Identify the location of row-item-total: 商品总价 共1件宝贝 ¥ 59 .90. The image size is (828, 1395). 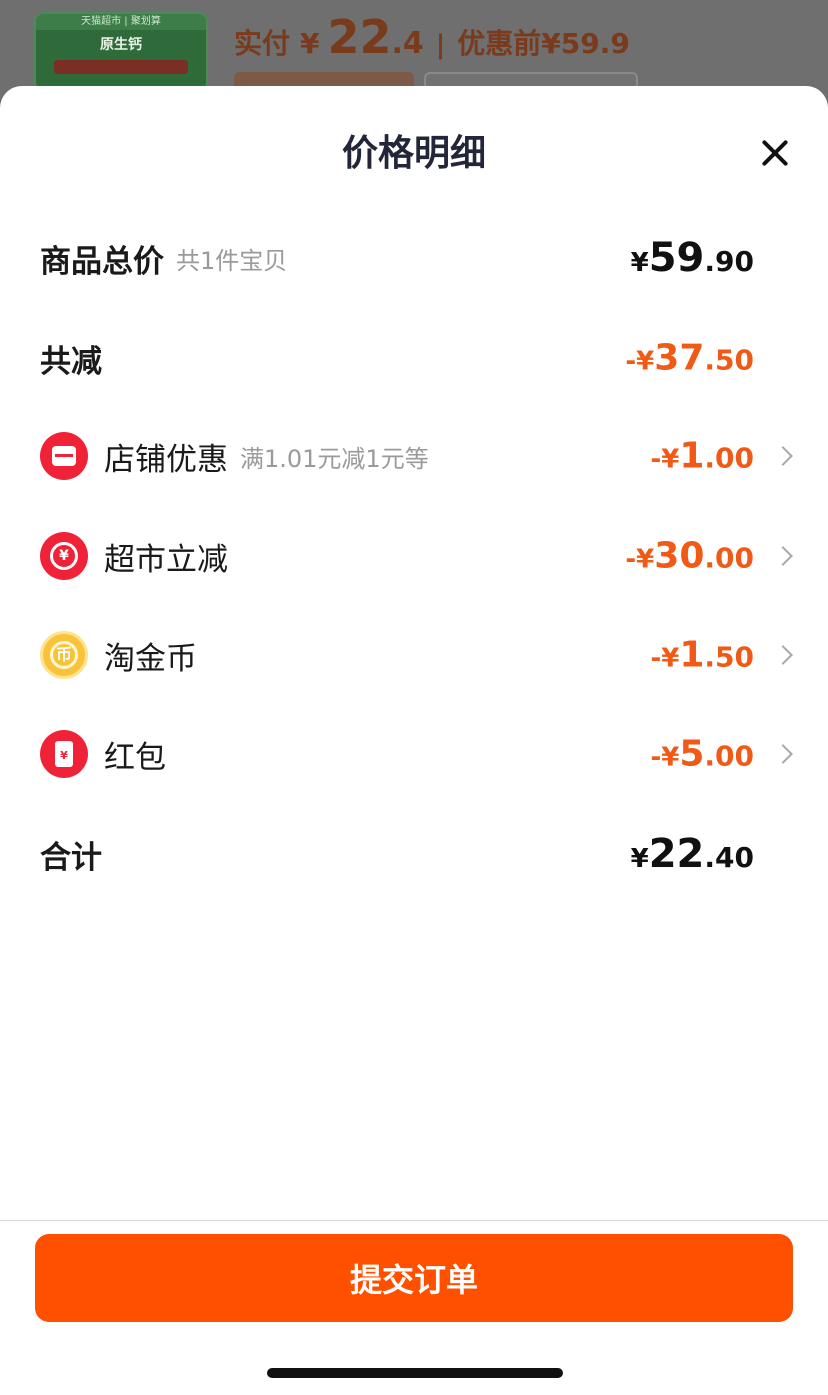
(416, 258).